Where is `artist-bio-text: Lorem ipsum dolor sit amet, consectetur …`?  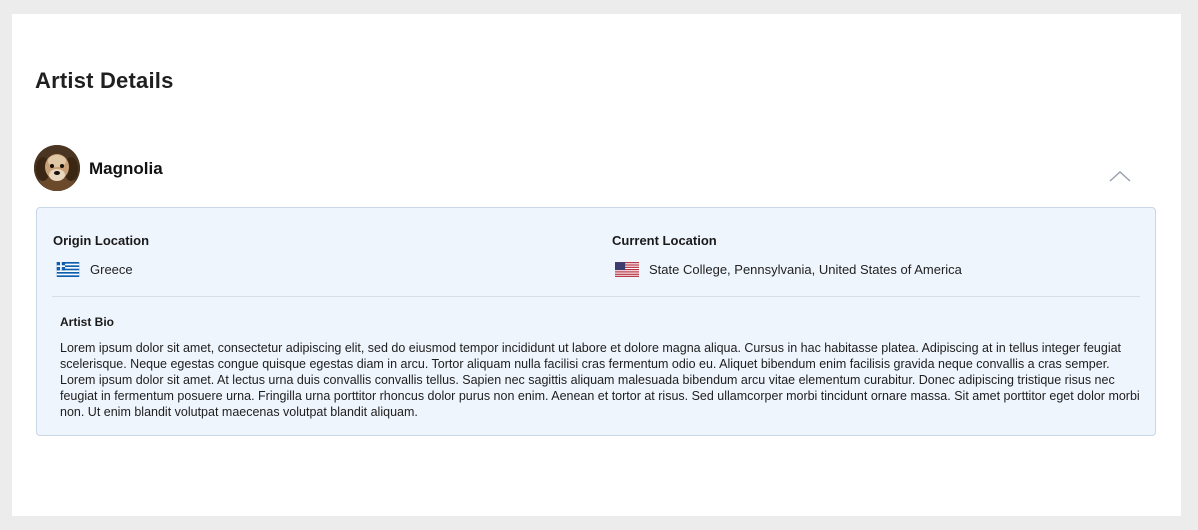
artist-bio-text: Lorem ipsum dolor sit amet, consectetur … is located at coordinates (600, 380).